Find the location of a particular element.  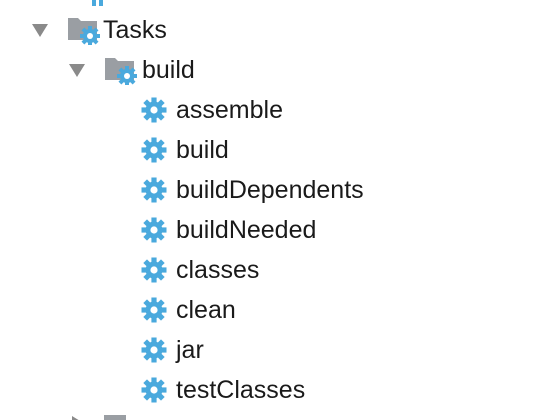

task-label: build is located at coordinates (202, 150).